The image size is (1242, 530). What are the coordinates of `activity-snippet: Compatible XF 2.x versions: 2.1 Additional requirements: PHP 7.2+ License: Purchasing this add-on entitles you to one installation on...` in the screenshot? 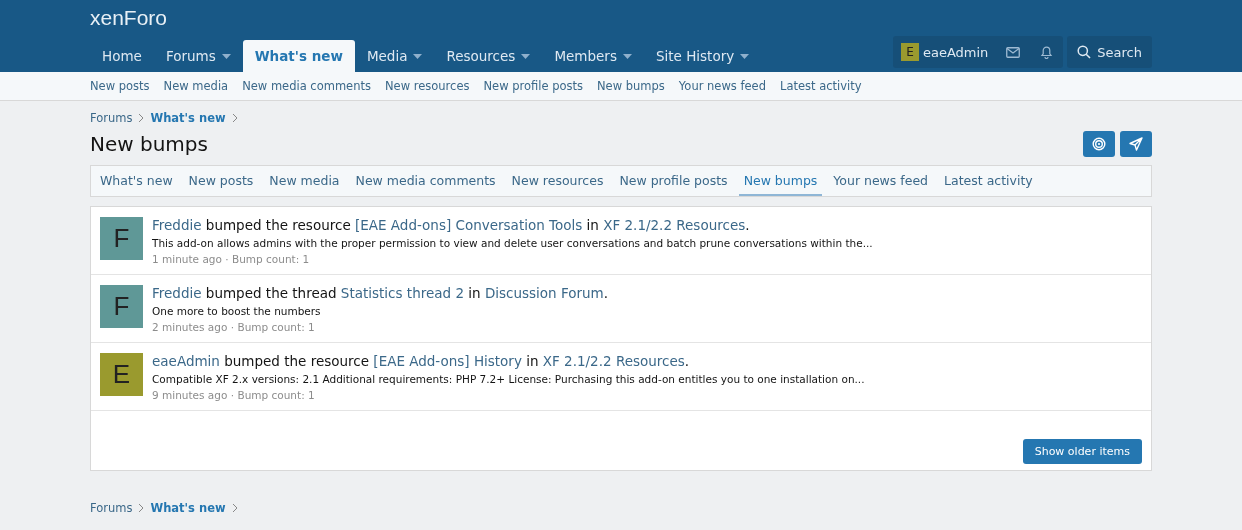 It's located at (508, 379).